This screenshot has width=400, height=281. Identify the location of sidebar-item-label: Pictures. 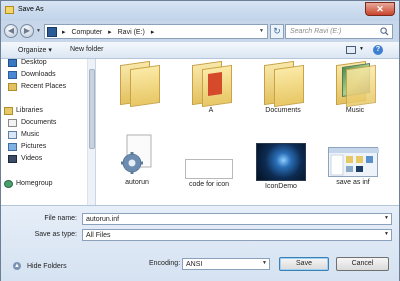
(34, 146).